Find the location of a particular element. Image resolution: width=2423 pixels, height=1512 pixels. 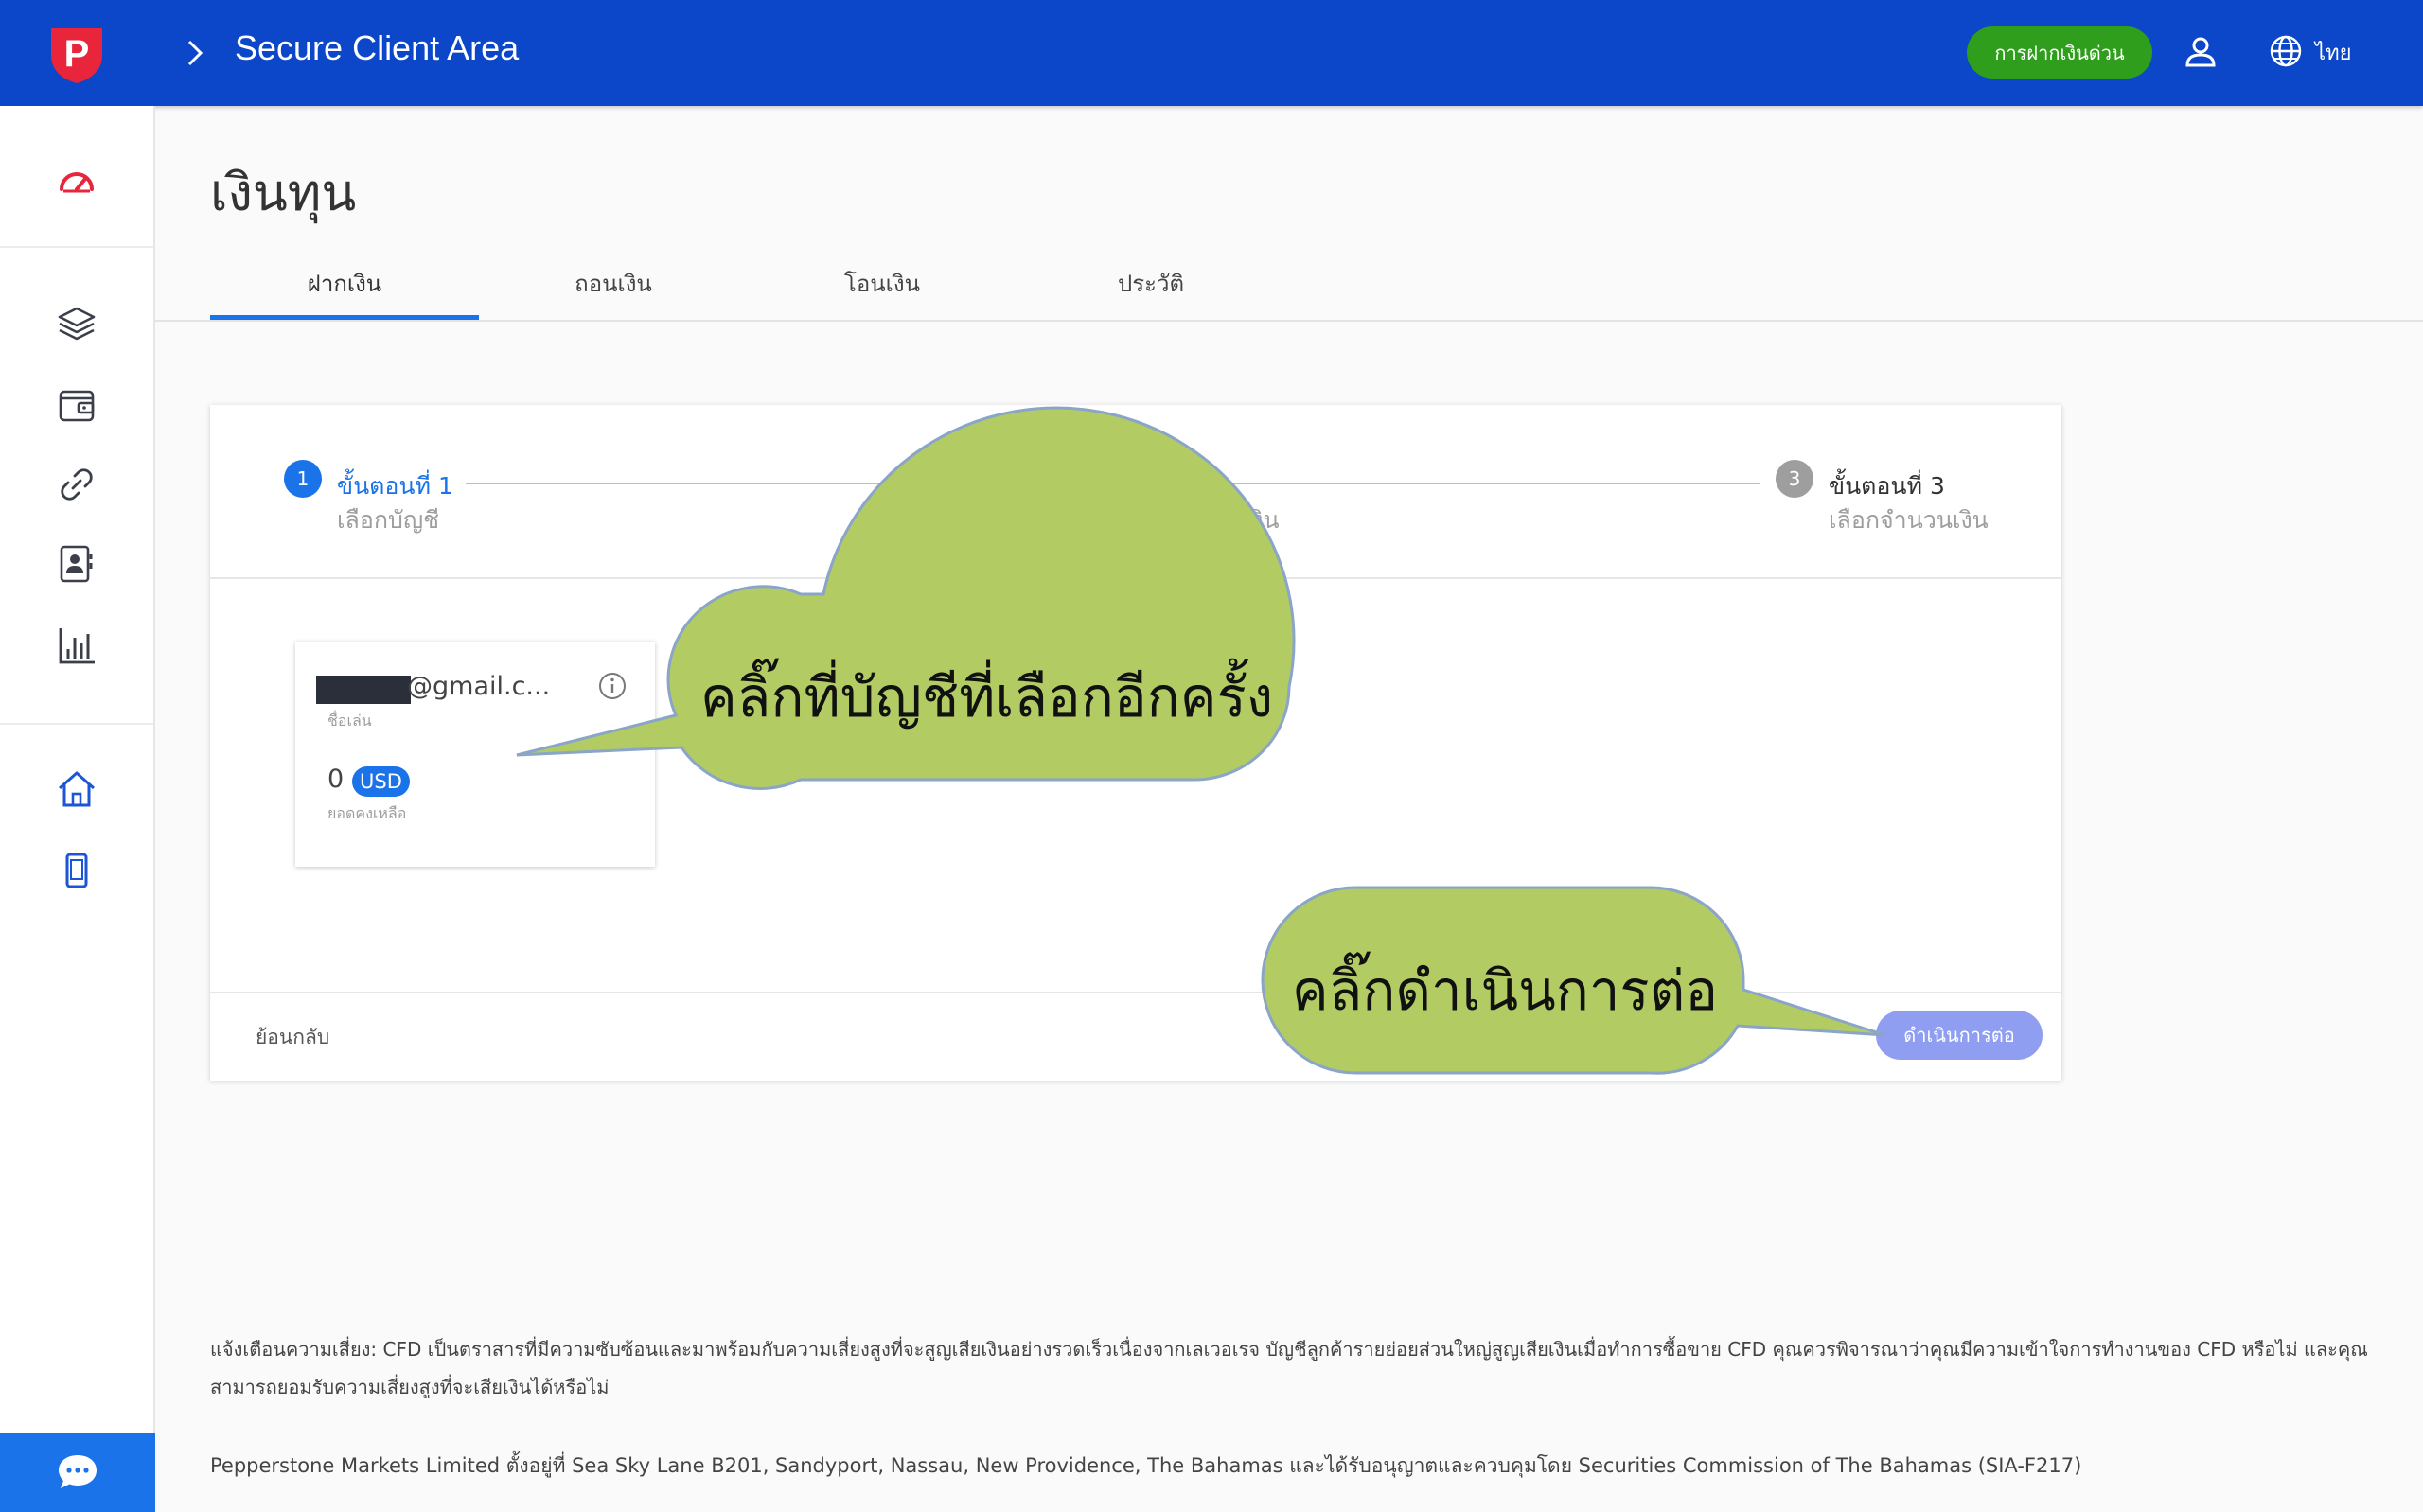

contact-book-icon is located at coordinates (76, 564).